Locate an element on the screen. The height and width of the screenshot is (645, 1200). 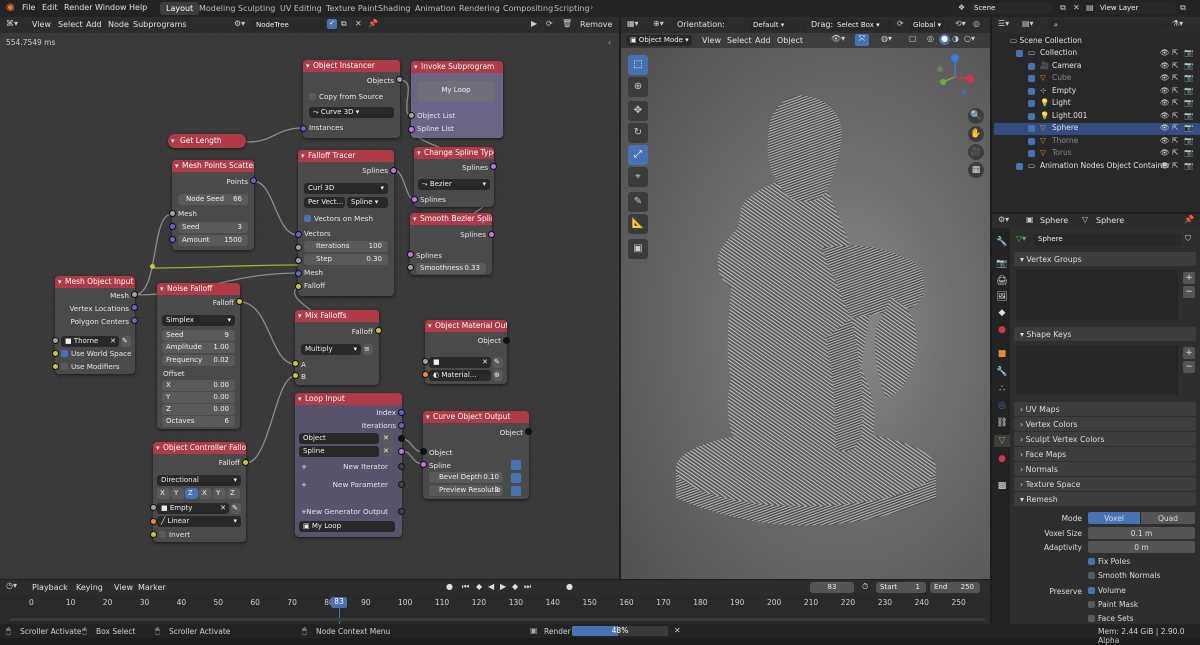
socket-seed-in is located at coordinates (172, 226).